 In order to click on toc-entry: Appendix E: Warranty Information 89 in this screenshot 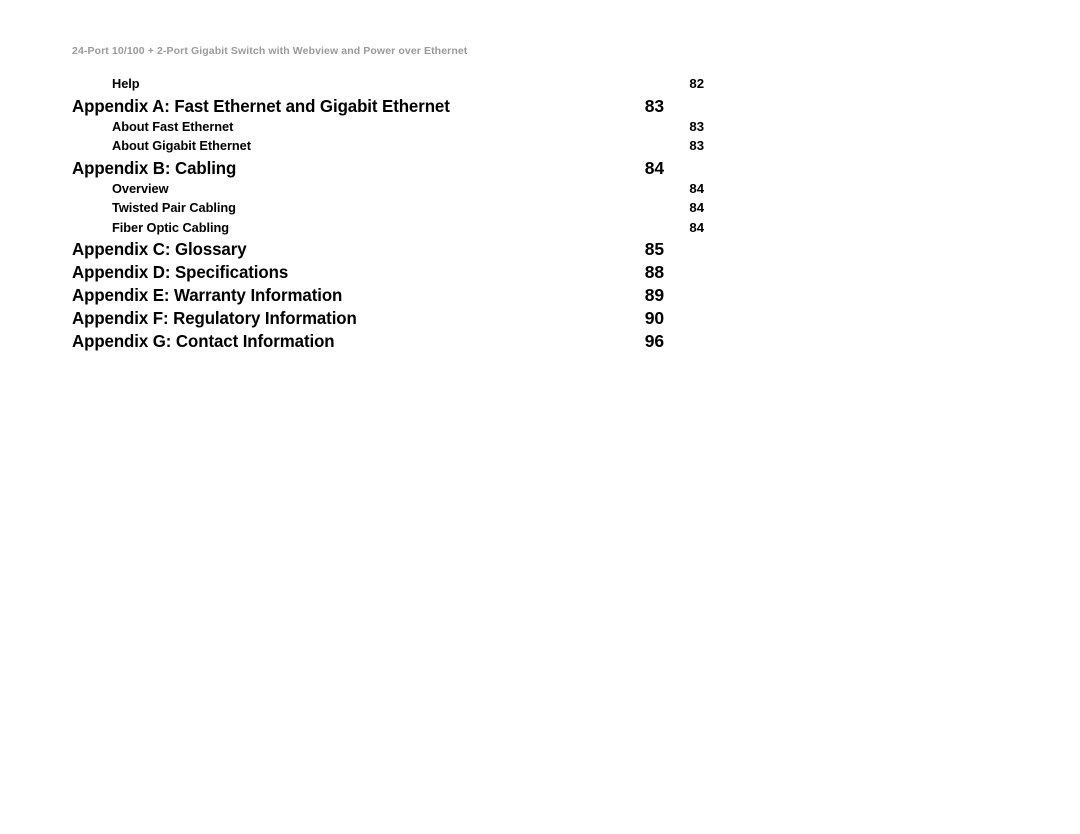, I will do `click(368, 296)`.